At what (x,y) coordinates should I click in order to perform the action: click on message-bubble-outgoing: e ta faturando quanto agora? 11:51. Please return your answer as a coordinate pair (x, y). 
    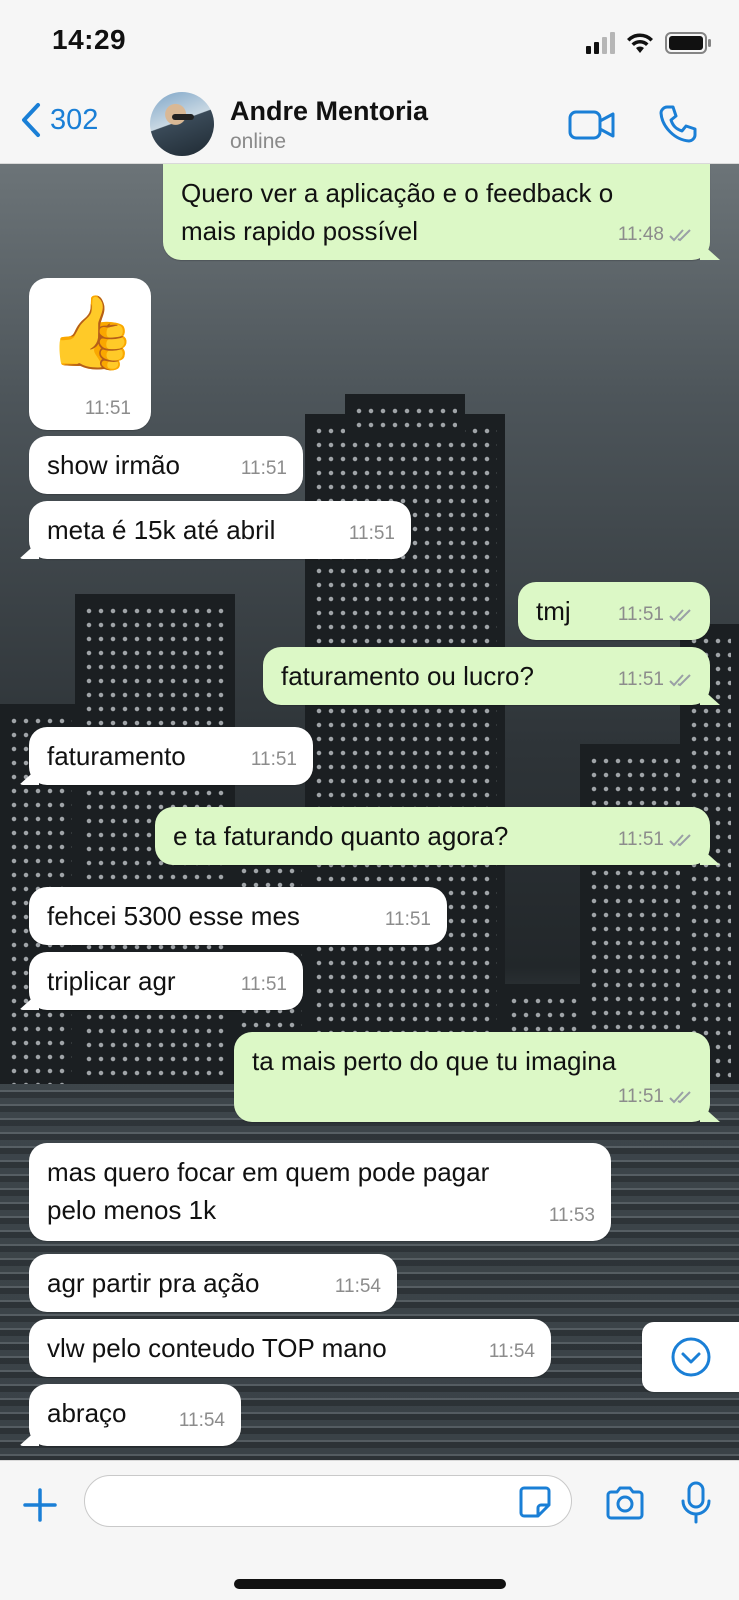
    Looking at the image, I should click on (432, 836).